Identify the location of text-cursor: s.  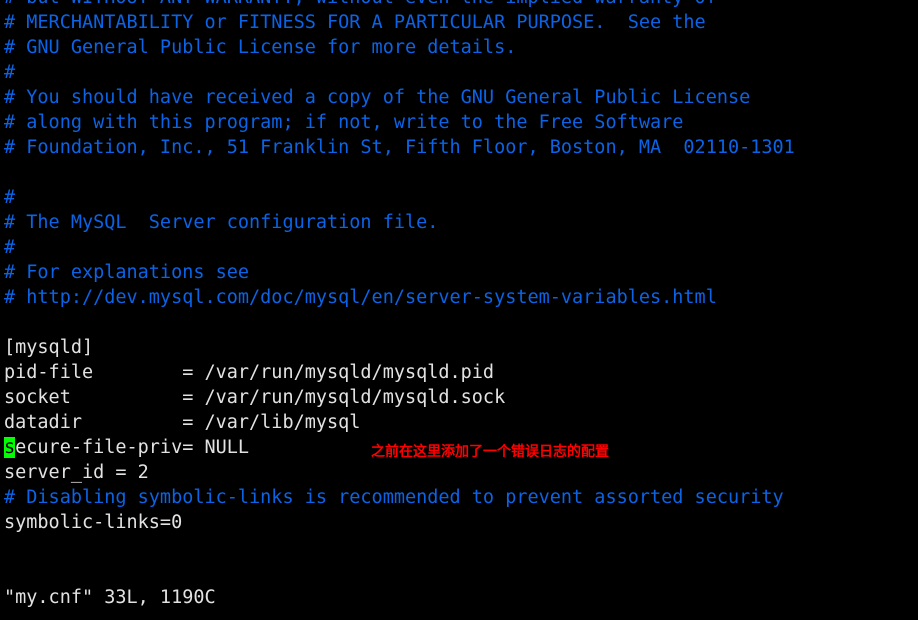
(10, 447).